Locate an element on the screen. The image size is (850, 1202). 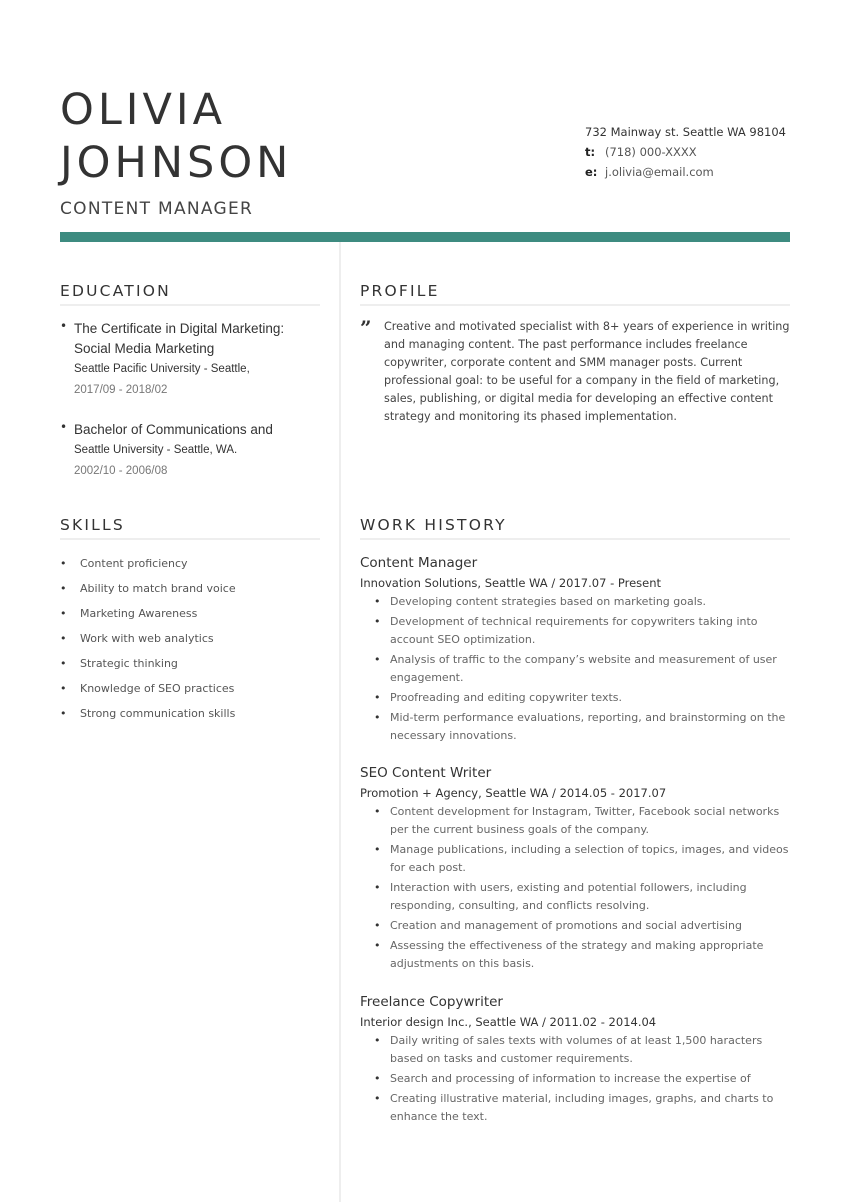
email-value: j.olivia@email.com is located at coordinates (659, 172).